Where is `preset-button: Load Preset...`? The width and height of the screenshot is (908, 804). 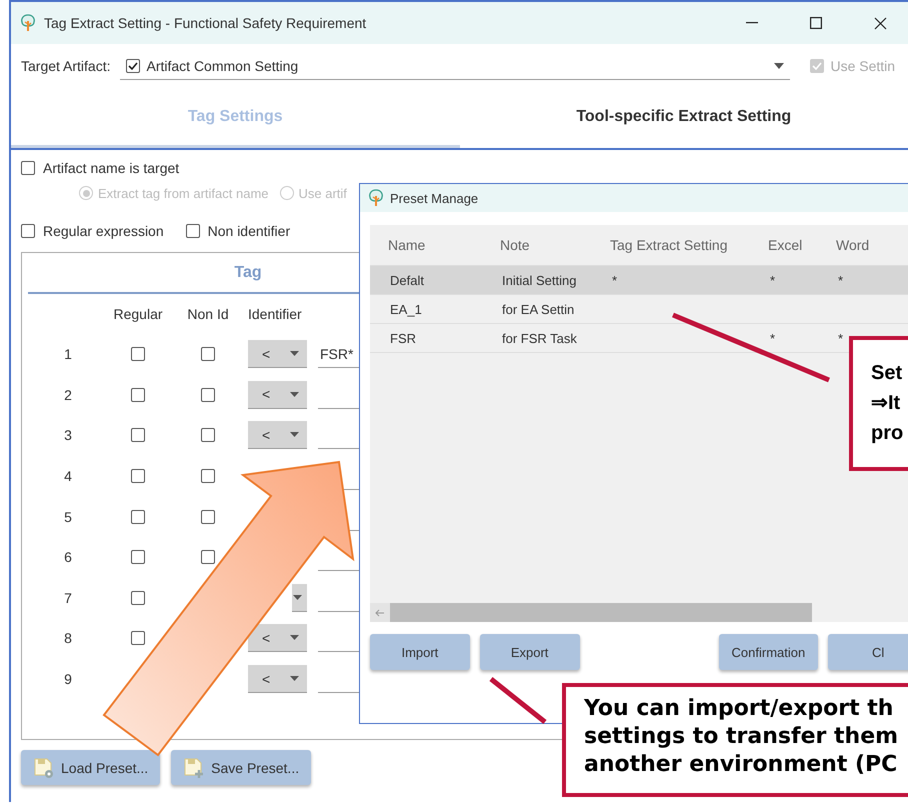 preset-button: Load Preset... is located at coordinates (90, 767).